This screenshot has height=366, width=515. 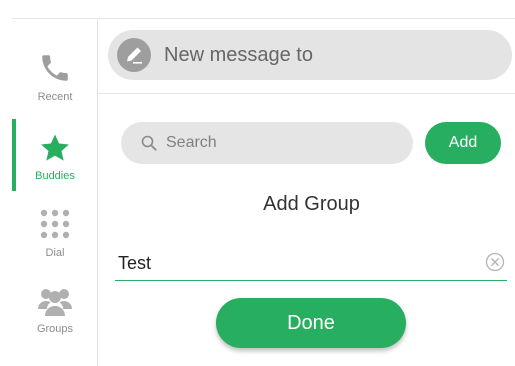 I want to click on sidebar-item-label: Recent, so click(x=55, y=97).